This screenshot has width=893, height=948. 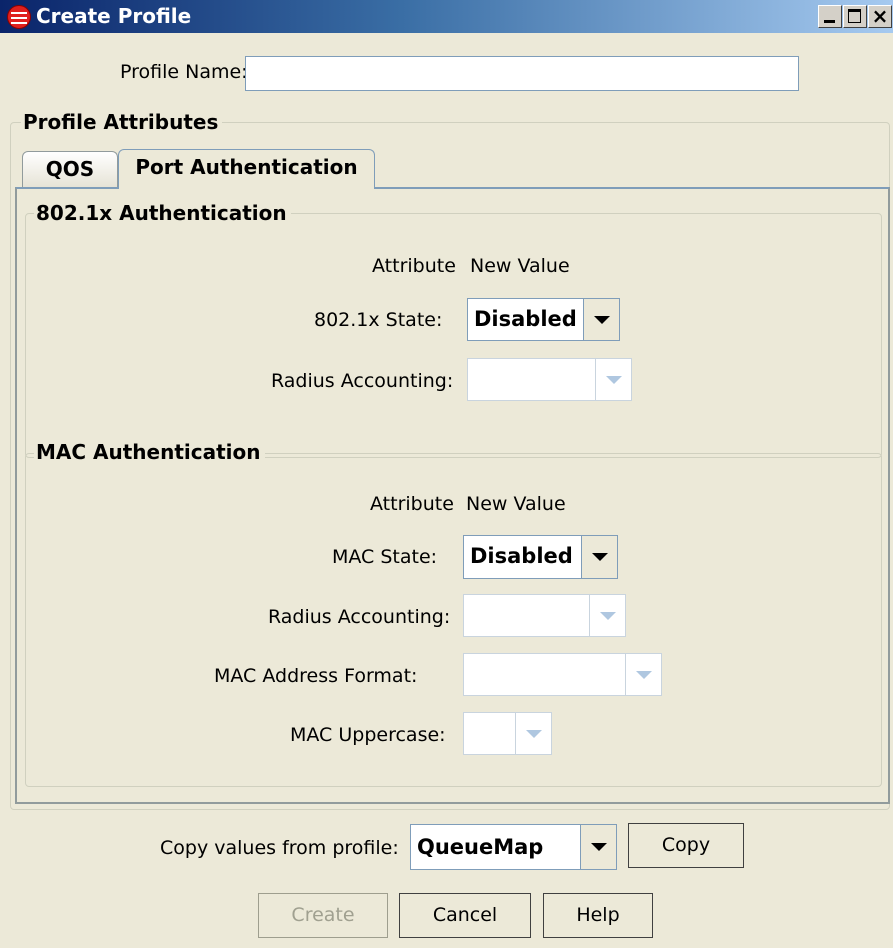 I want to click on create-button: Create, so click(x=323, y=915).